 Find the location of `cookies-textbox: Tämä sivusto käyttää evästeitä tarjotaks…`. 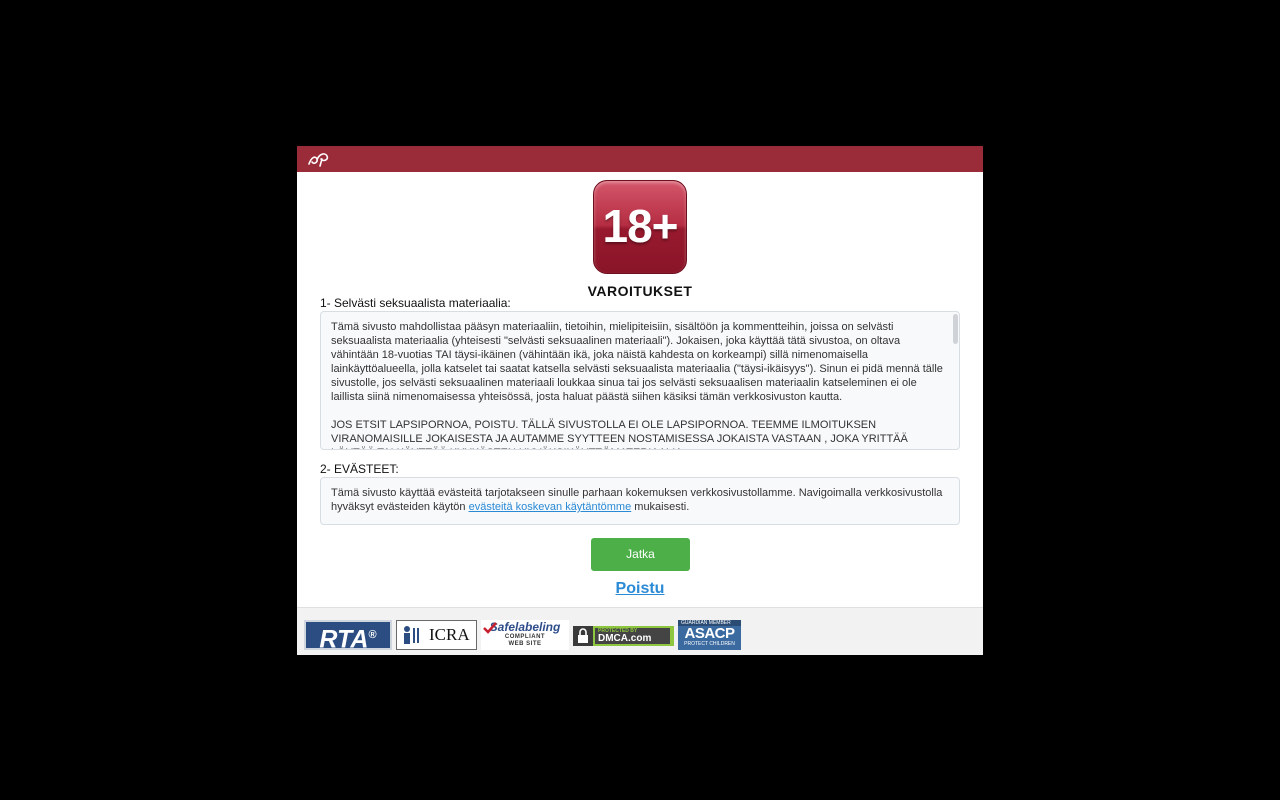

cookies-textbox: Tämä sivusto käyttää evästeitä tarjotaks… is located at coordinates (640, 501).